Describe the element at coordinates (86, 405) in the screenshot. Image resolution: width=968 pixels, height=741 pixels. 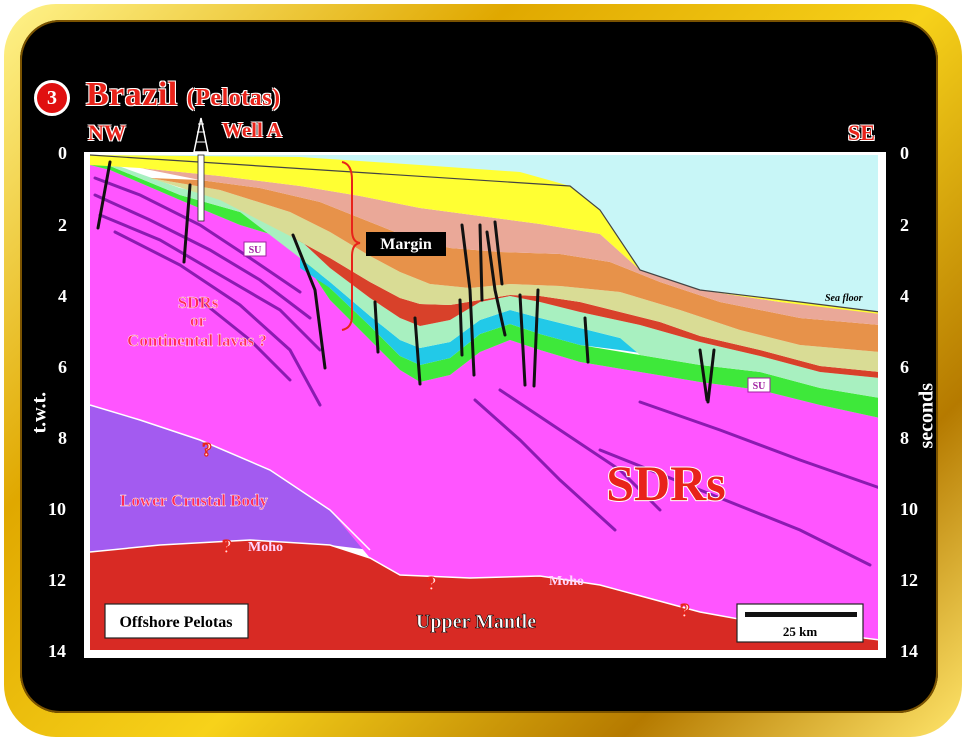
I see `left-axis-bar` at that location.